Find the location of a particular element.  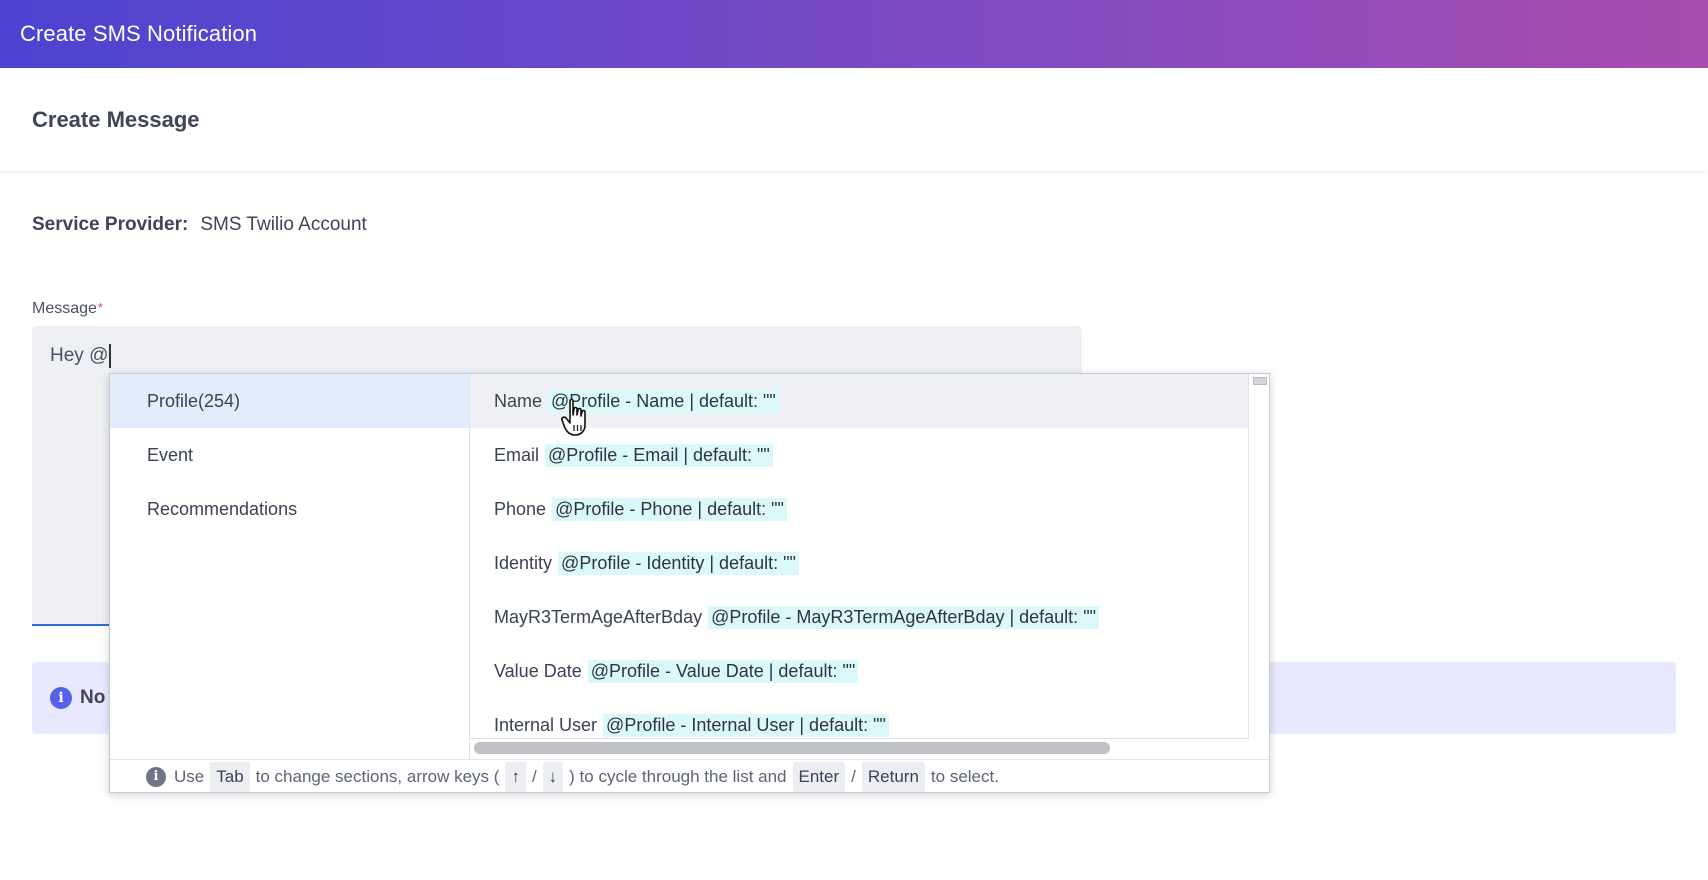

option-item-phone: Phone @Profile - Phone | default: "" is located at coordinates (859, 509).